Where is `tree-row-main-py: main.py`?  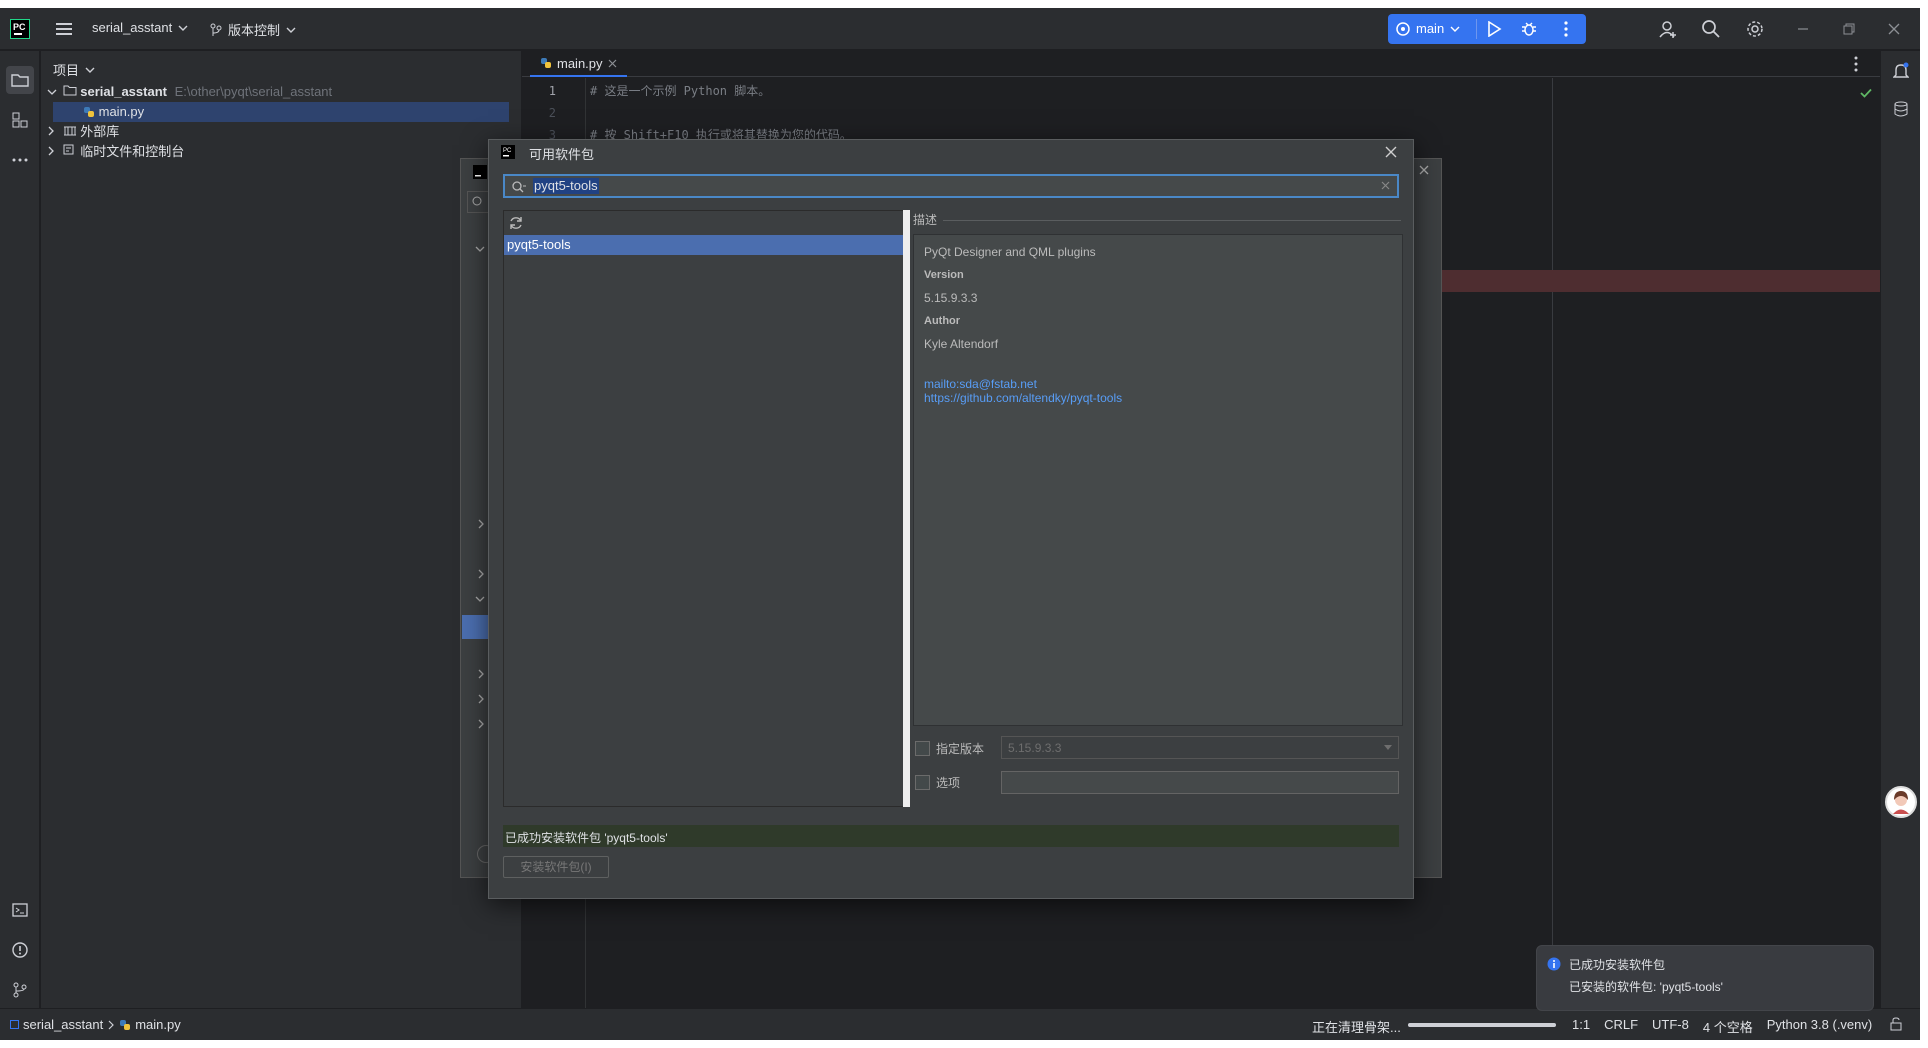
tree-row-main-py: main.py is located at coordinates (281, 112).